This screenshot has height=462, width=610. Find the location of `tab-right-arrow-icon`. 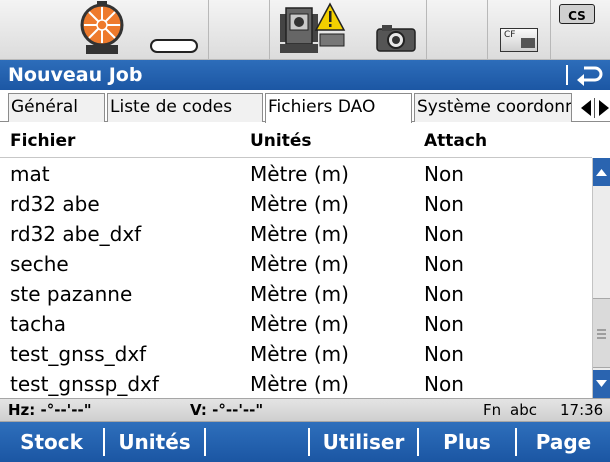

tab-right-arrow-icon is located at coordinates (604, 108).